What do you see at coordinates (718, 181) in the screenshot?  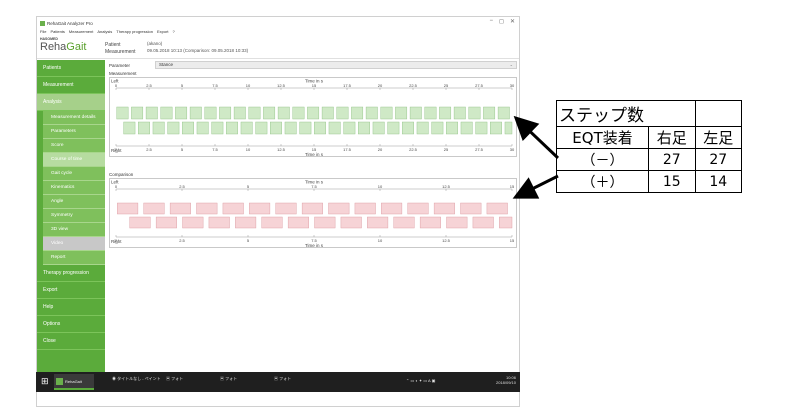 I see `step-table-left-value: 14` at bounding box center [718, 181].